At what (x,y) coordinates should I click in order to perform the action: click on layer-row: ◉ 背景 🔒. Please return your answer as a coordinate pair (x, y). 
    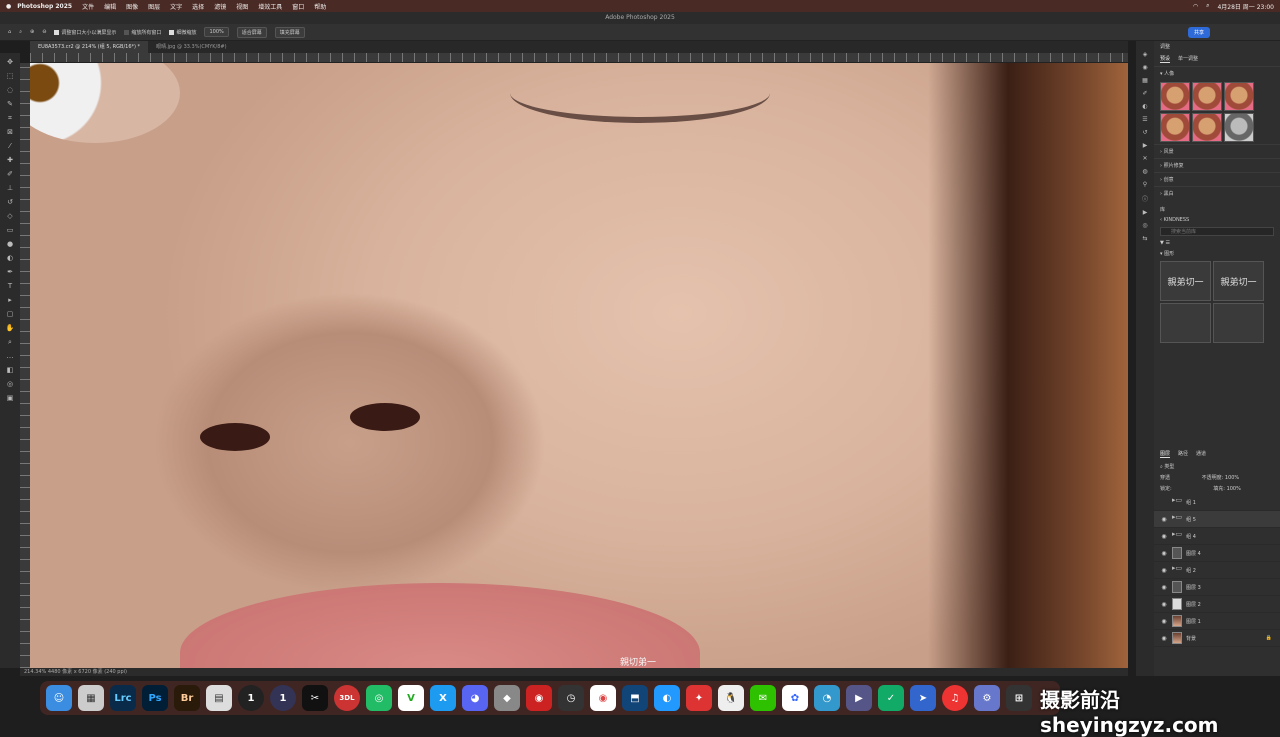
    Looking at the image, I should click on (1217, 638).